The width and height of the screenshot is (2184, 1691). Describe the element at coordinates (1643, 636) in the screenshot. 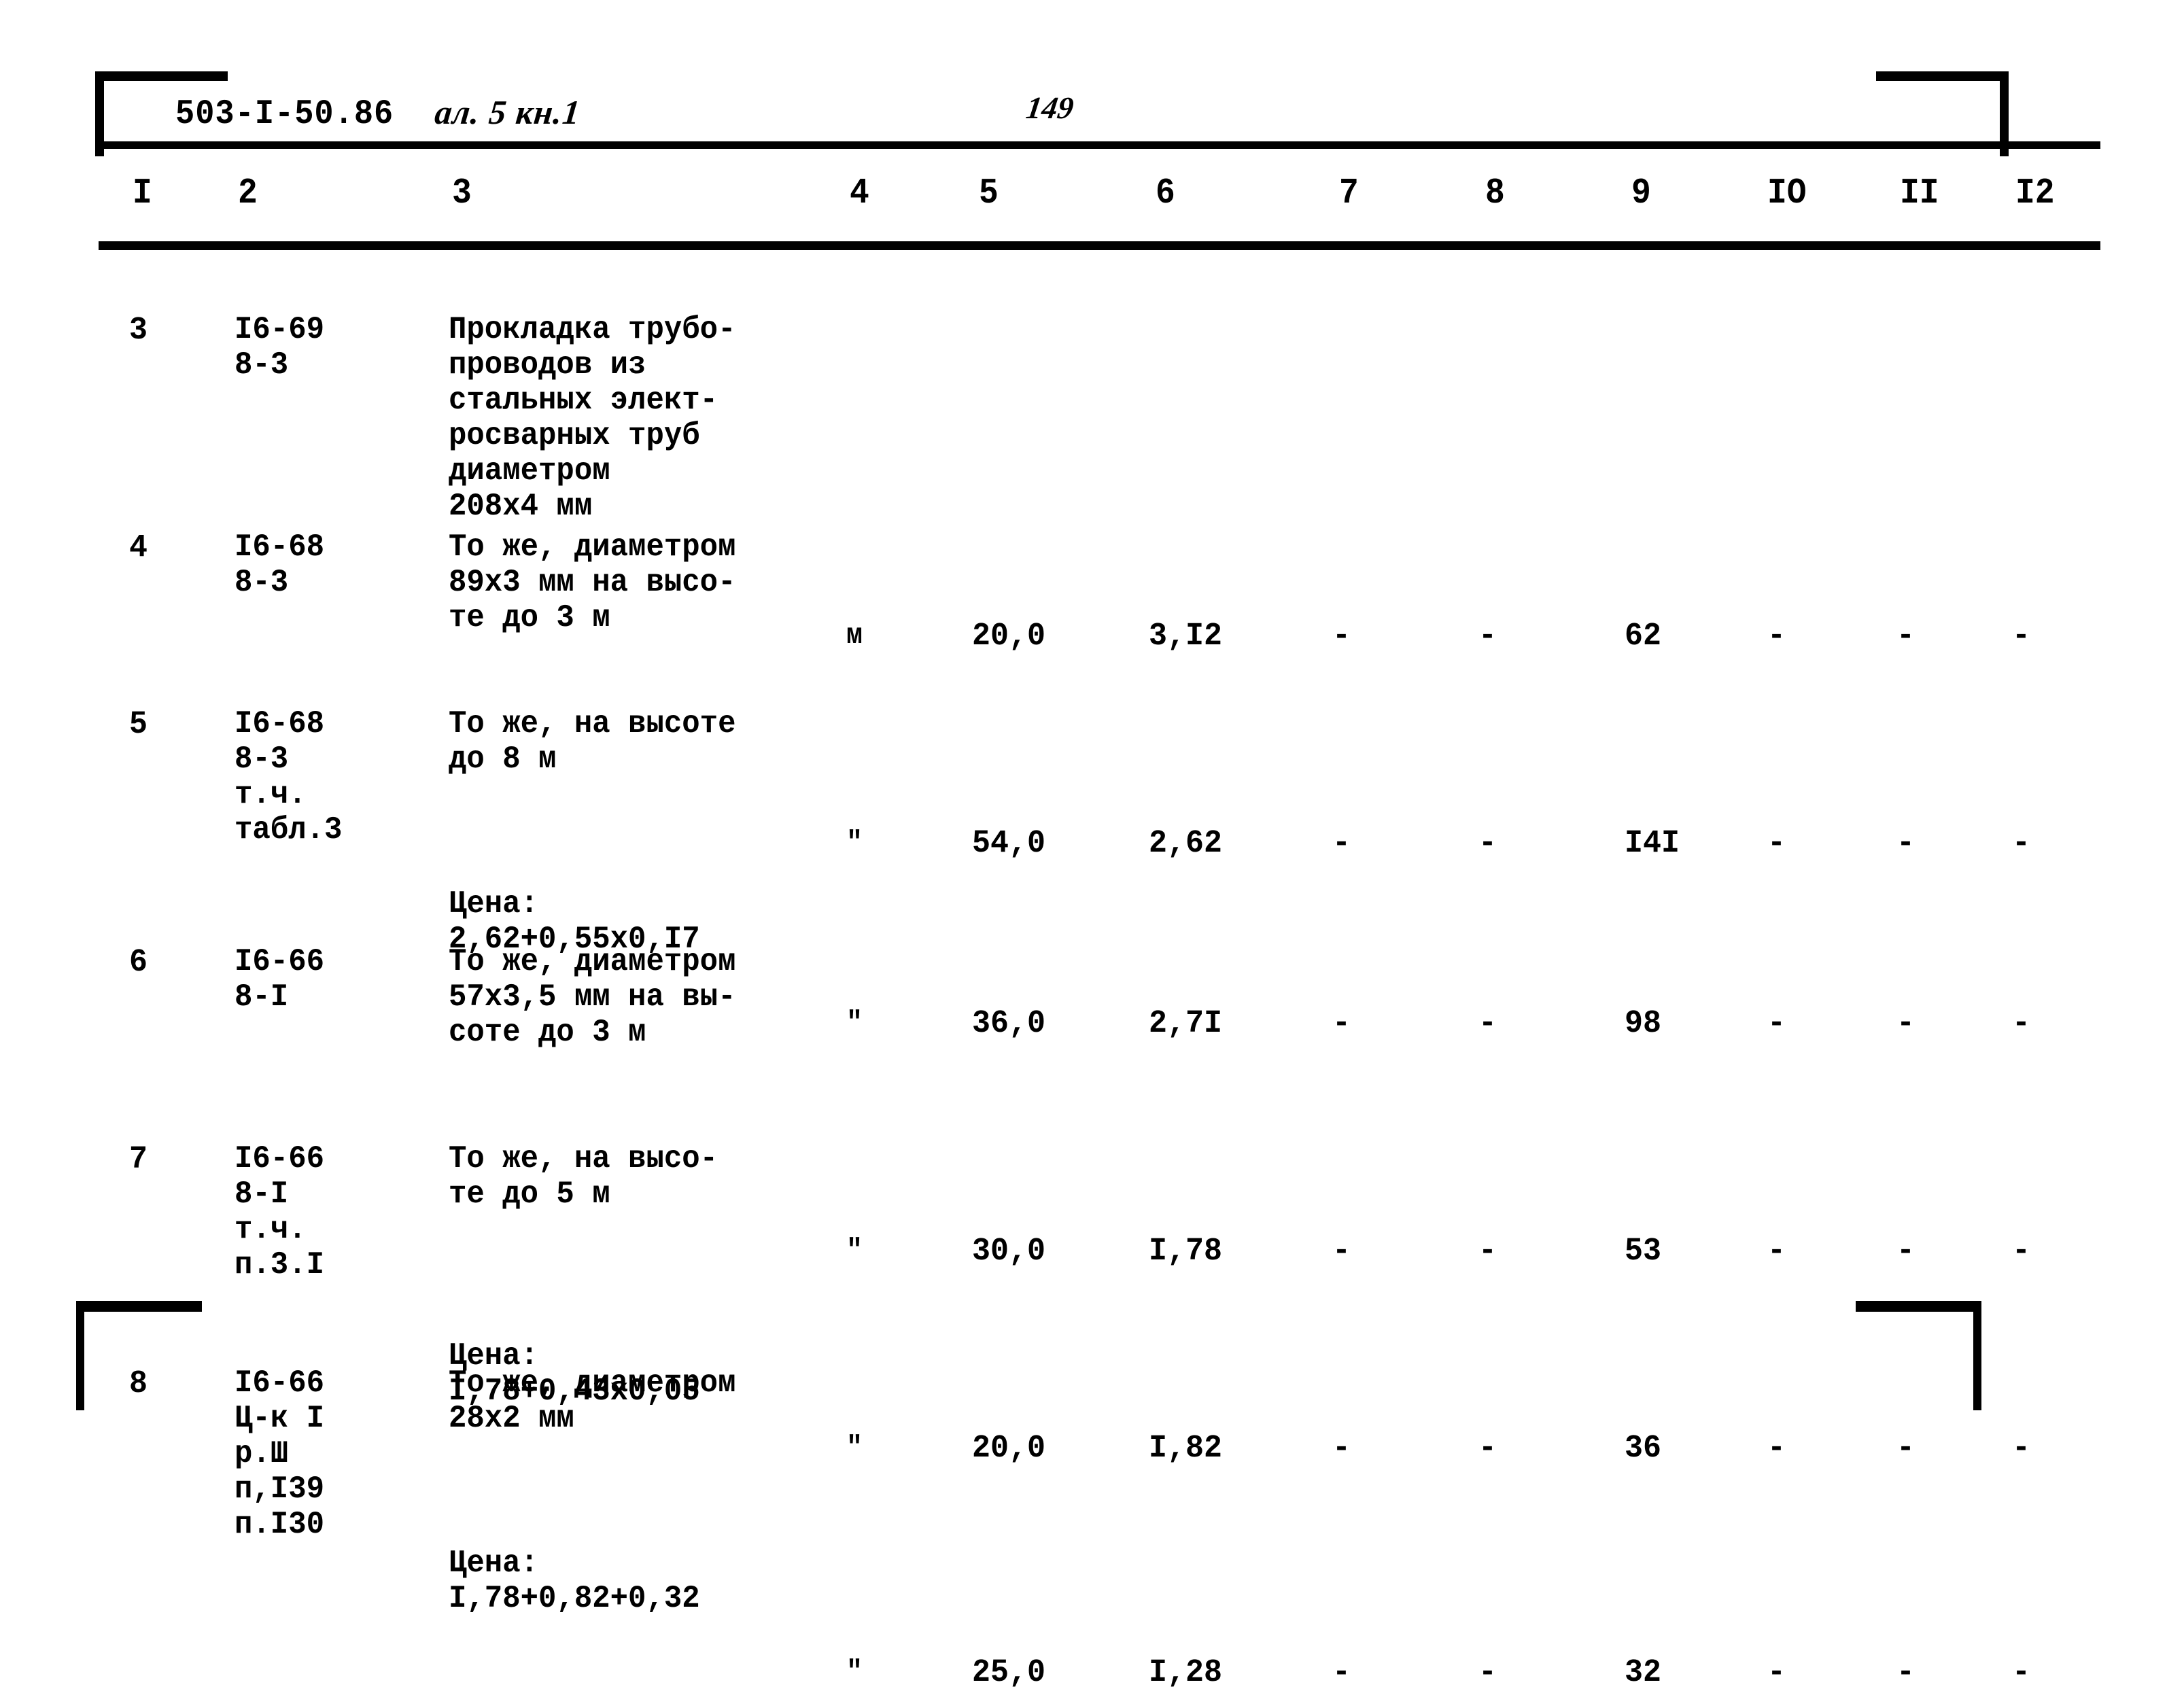

I see `row-total: 62` at that location.